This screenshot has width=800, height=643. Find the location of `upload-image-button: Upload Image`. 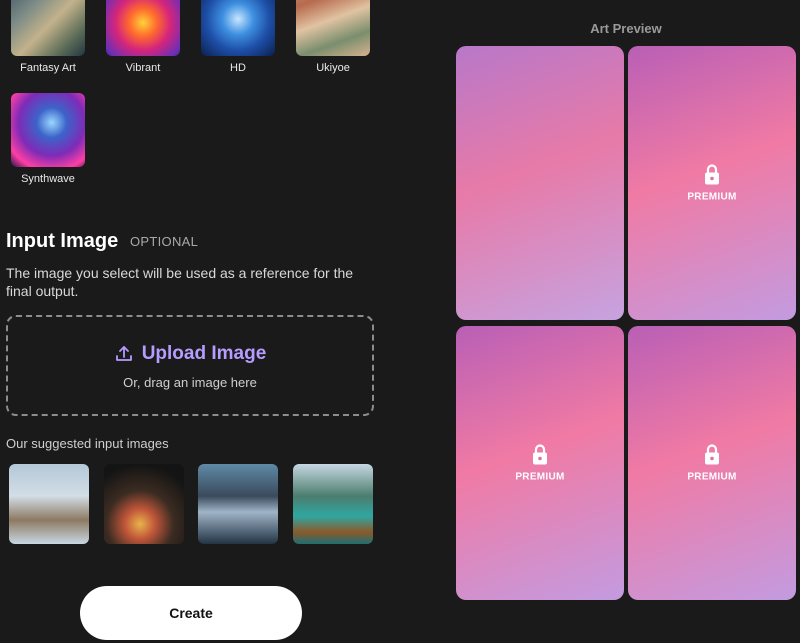

upload-image-button: Upload Image is located at coordinates (204, 354).